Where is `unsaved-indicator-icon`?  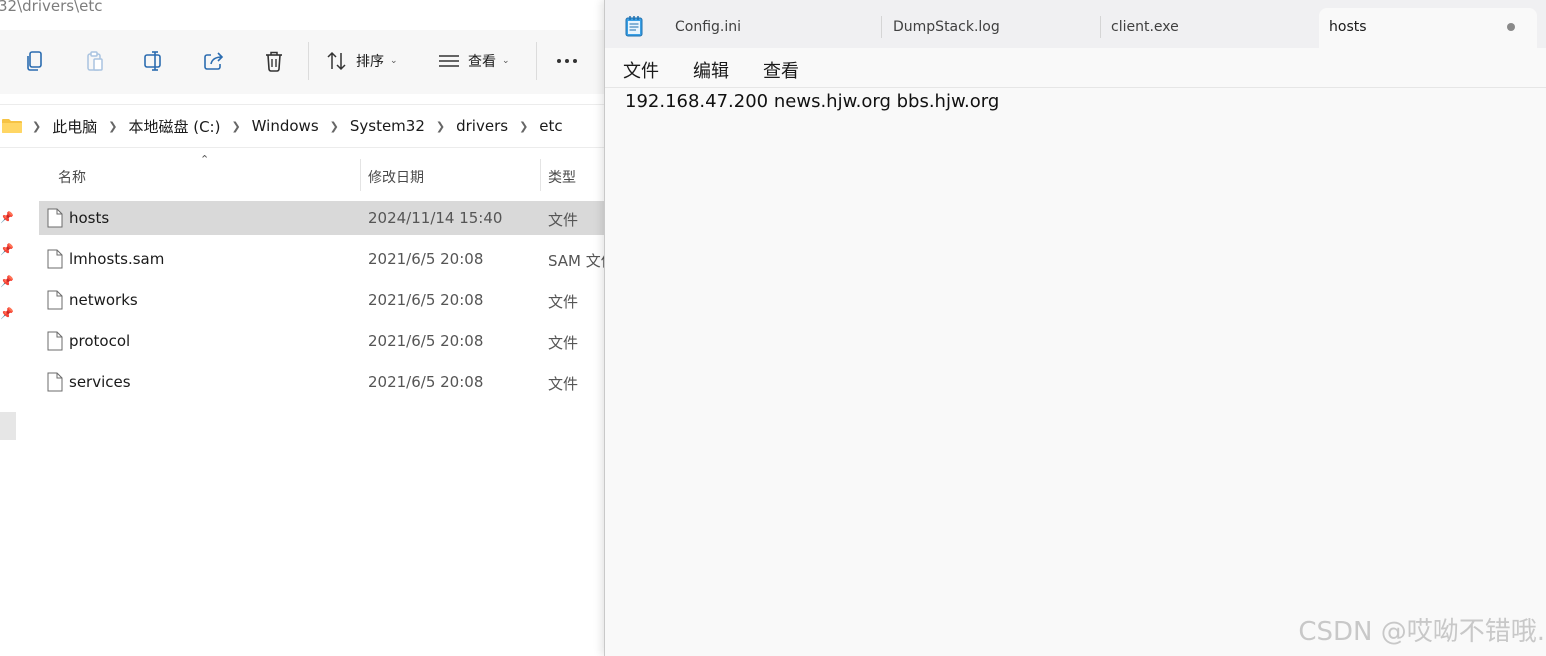 unsaved-indicator-icon is located at coordinates (1511, 27).